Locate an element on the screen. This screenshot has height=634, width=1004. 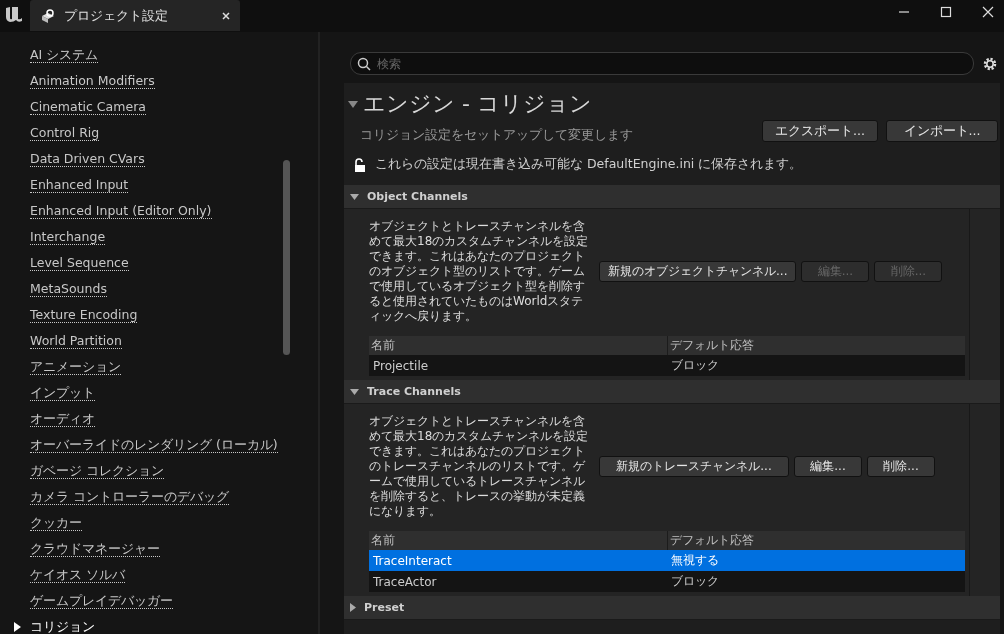
table-row: Projectile ブロック is located at coordinates (667, 365).